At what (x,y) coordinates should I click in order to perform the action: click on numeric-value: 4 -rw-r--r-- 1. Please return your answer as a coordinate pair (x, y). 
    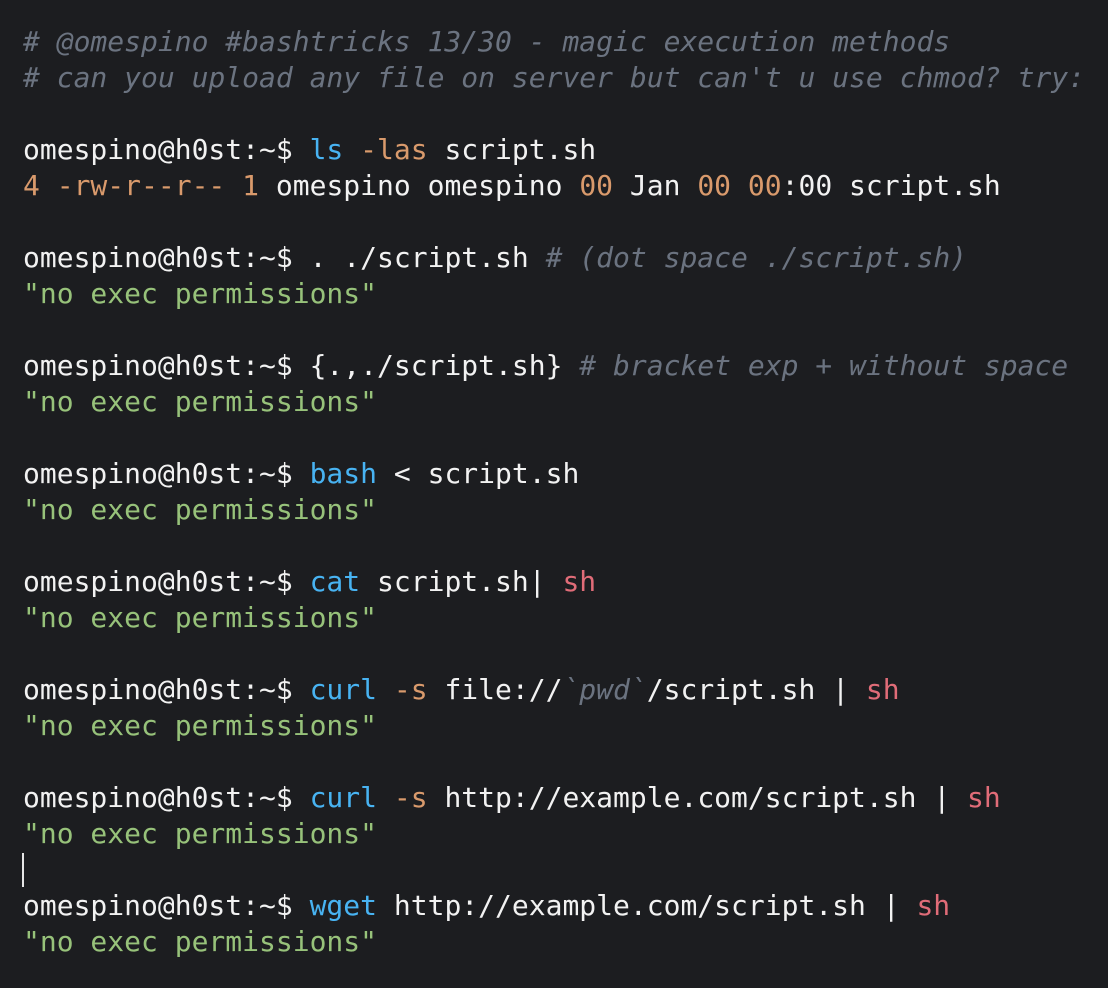
    Looking at the image, I should click on (141, 185).